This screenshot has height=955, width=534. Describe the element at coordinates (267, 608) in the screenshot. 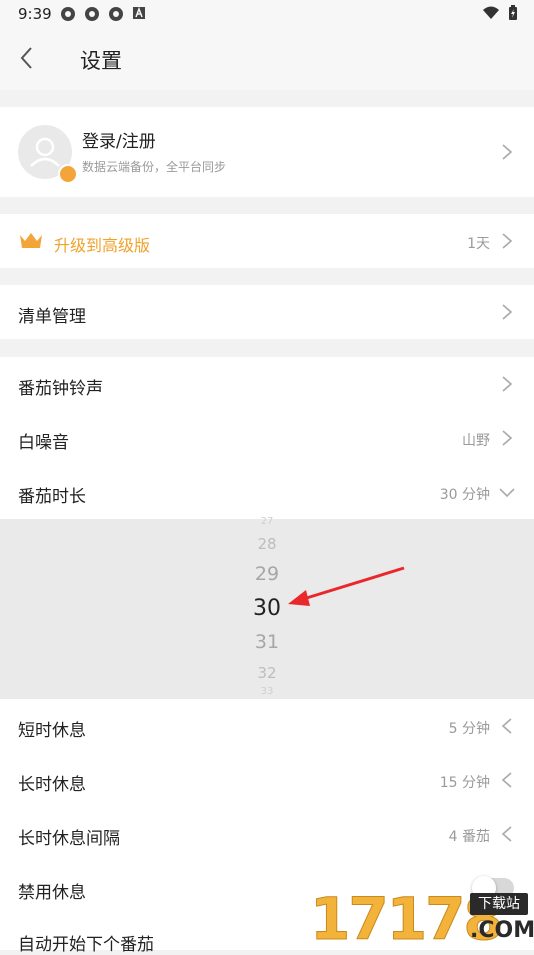

I see `picker-selected-item: 30` at that location.